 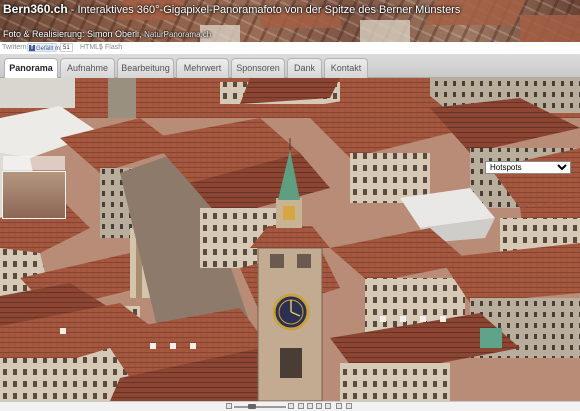 I want to click on flash-link: Flash, so click(x=113, y=47).